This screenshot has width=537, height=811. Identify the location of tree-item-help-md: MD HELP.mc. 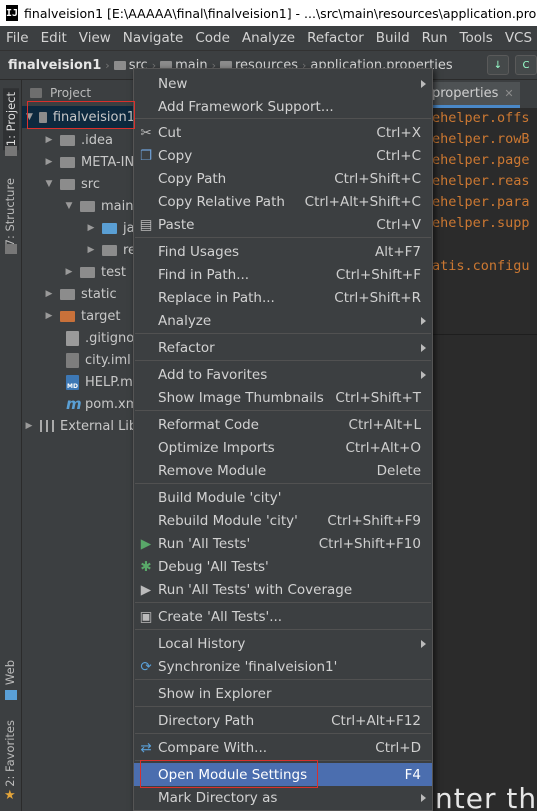
(103, 382).